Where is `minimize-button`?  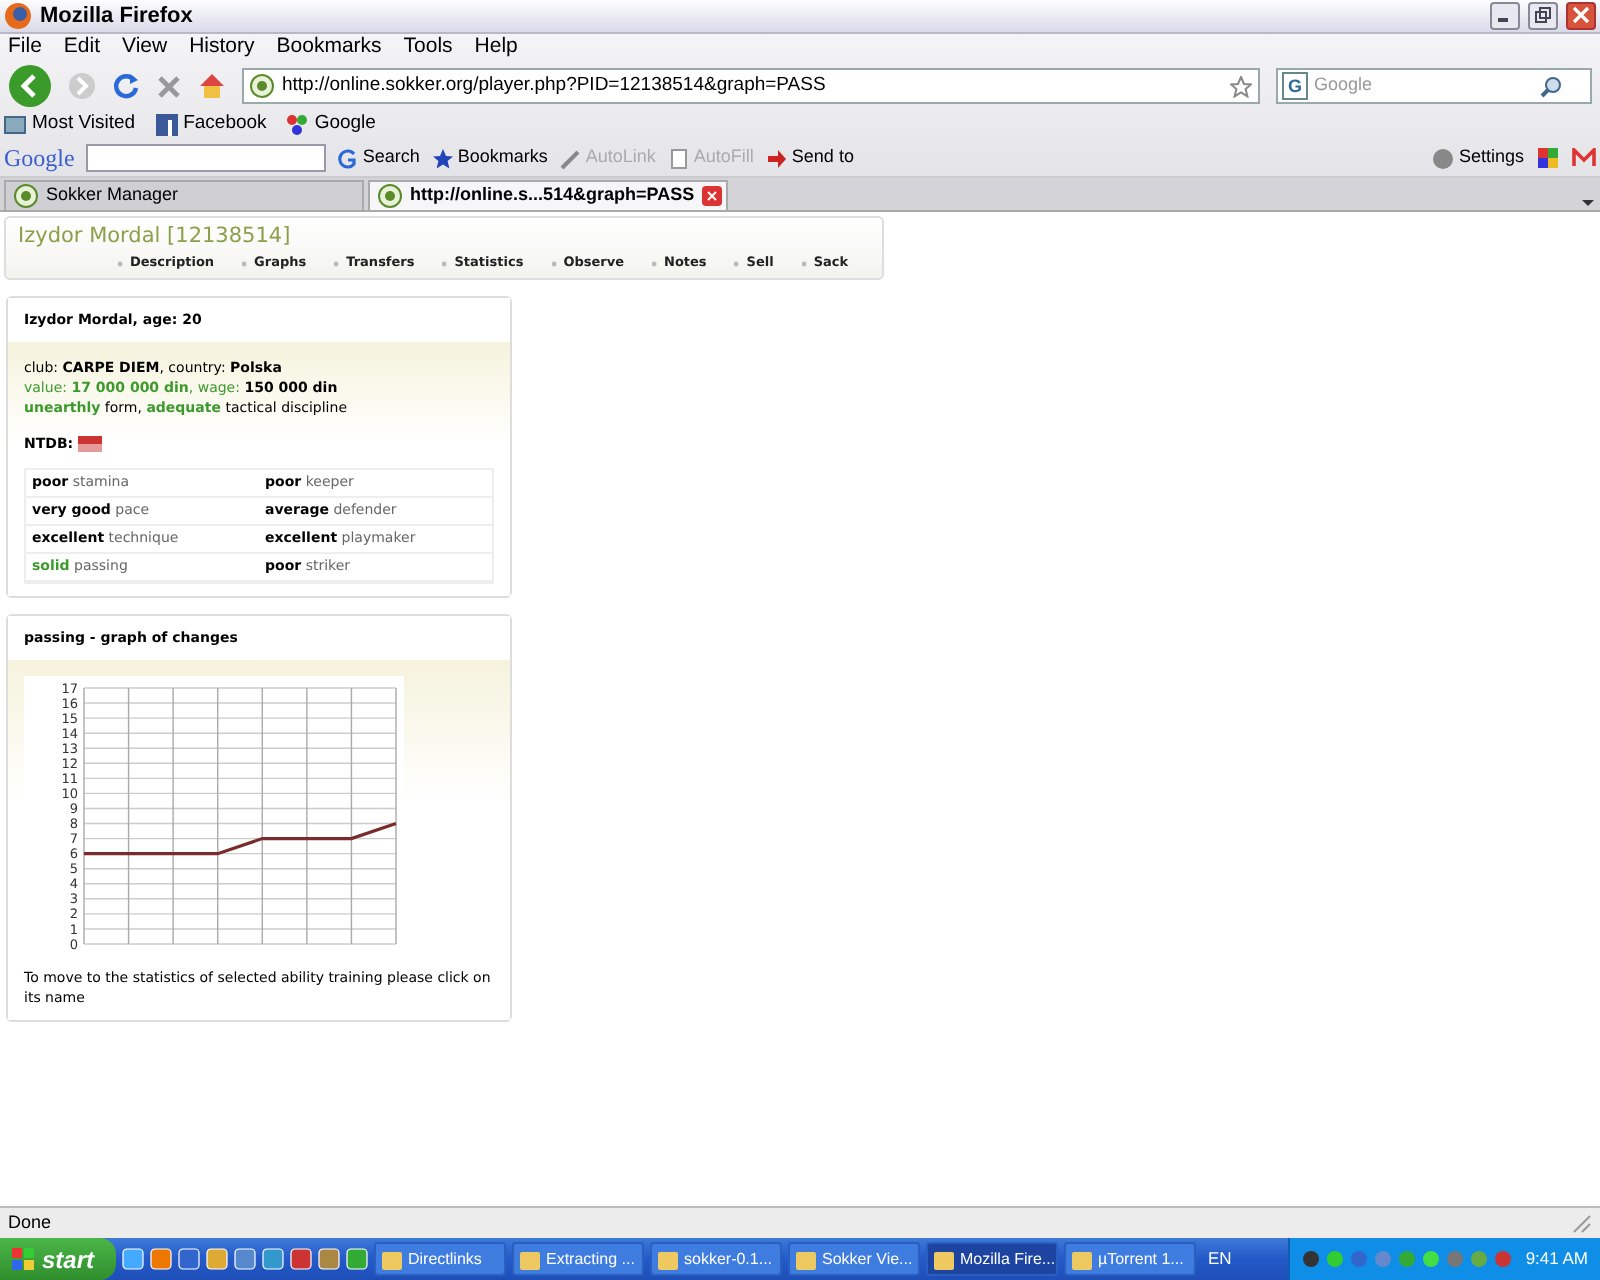 minimize-button is located at coordinates (1505, 16).